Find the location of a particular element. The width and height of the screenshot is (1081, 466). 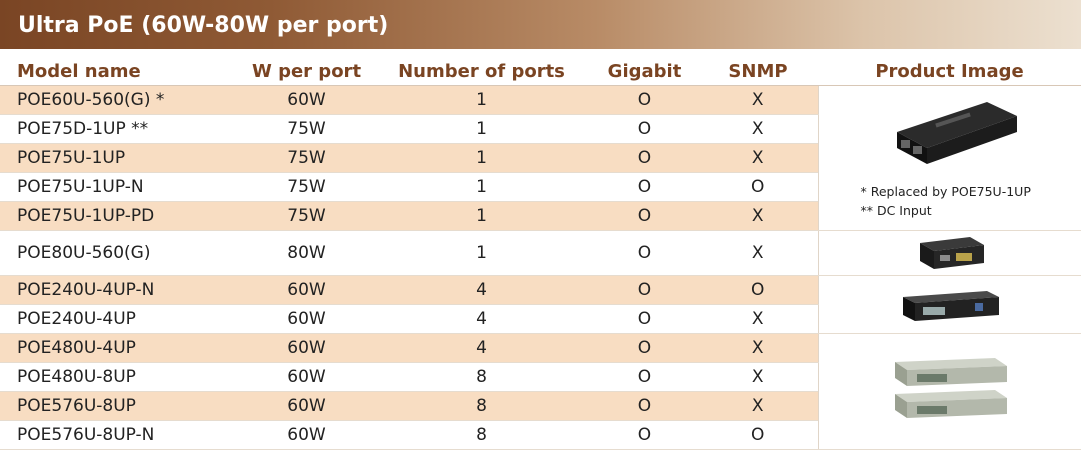

model-name-cell: POE576U-8UP-N is located at coordinates (120, 435).